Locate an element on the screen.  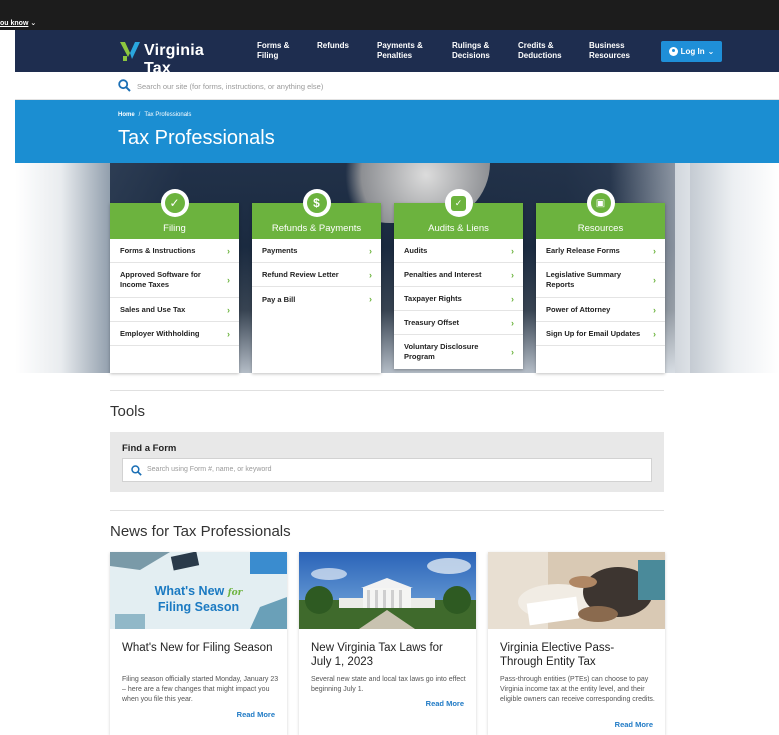
card-link-early-release-forms: Early Release Forms › is located at coordinates (600, 251).